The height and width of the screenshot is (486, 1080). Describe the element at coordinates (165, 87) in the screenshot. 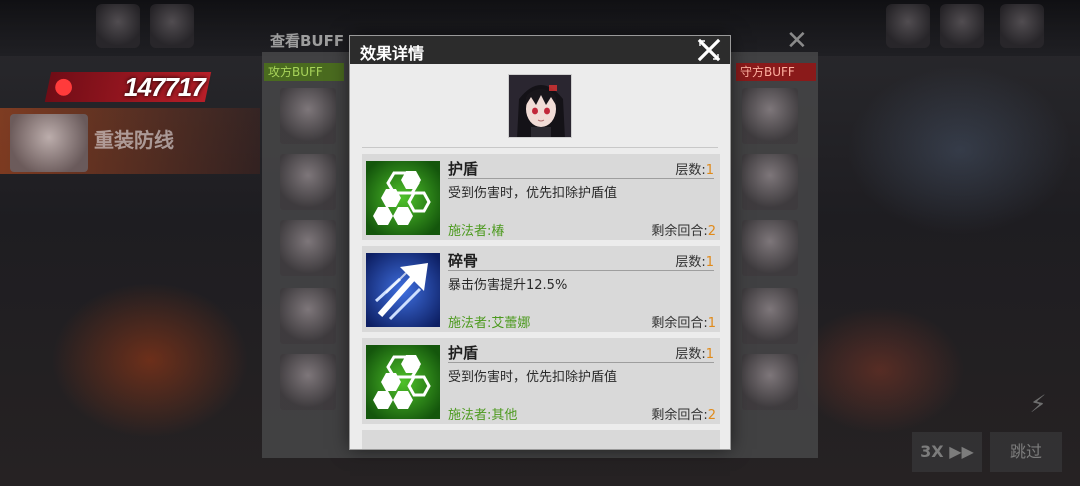

I see `damage-number: 147717` at that location.